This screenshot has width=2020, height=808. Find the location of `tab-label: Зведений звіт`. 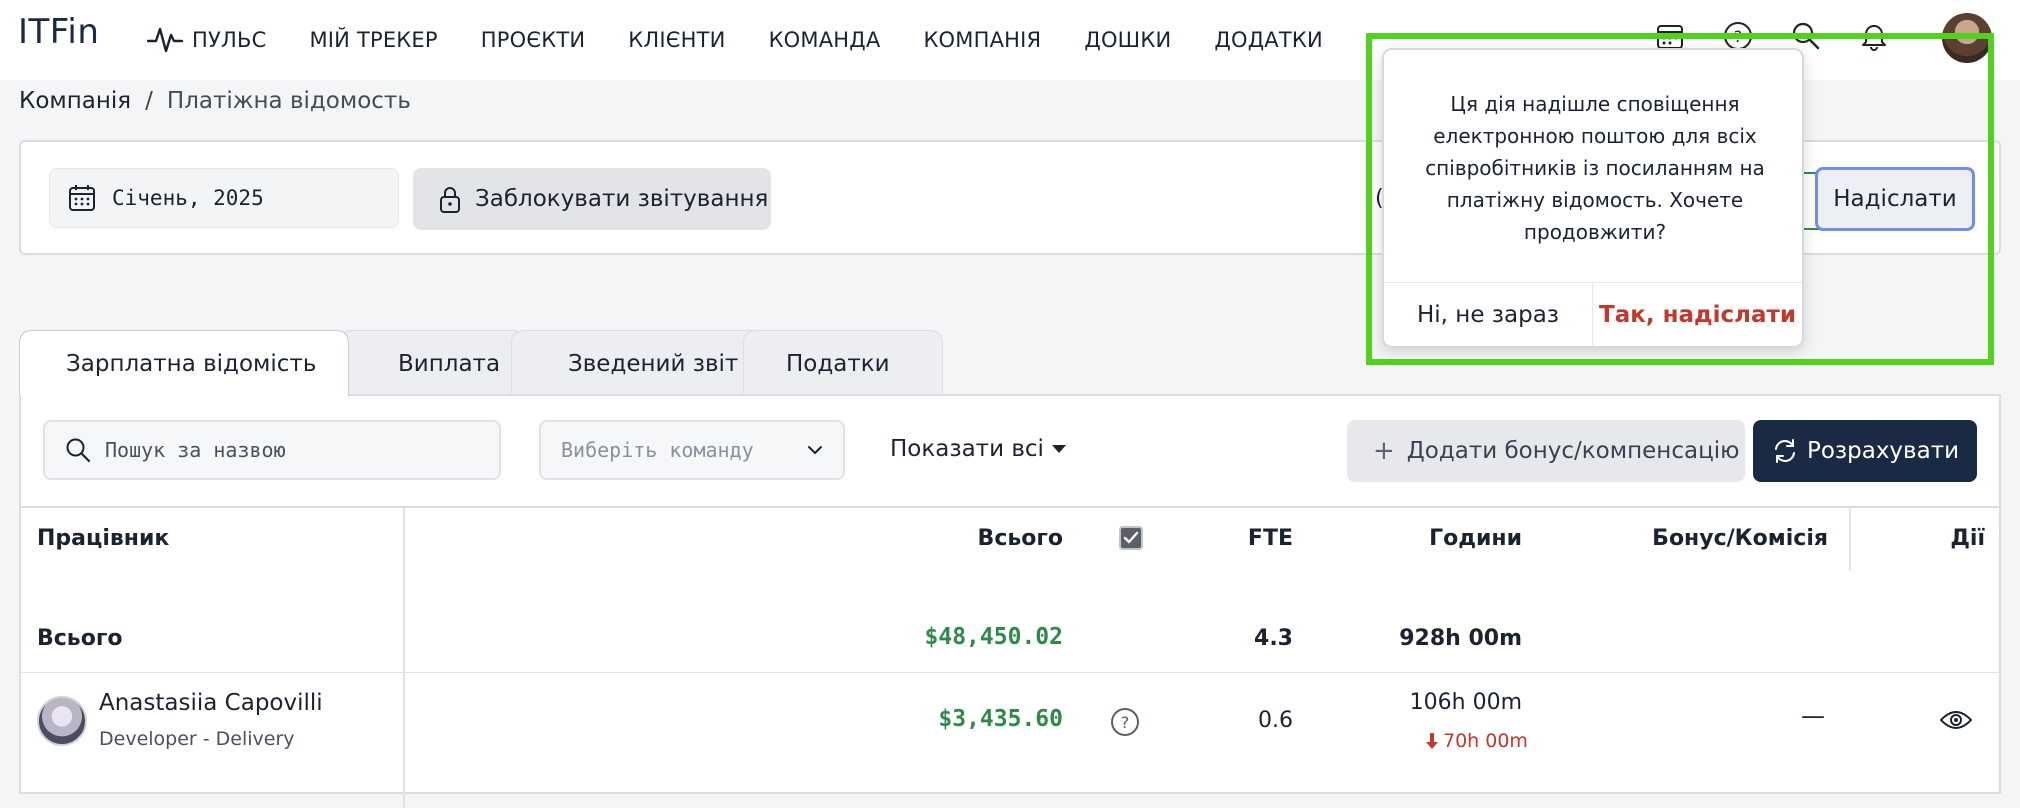

tab-label: Зведений звіт is located at coordinates (653, 363).